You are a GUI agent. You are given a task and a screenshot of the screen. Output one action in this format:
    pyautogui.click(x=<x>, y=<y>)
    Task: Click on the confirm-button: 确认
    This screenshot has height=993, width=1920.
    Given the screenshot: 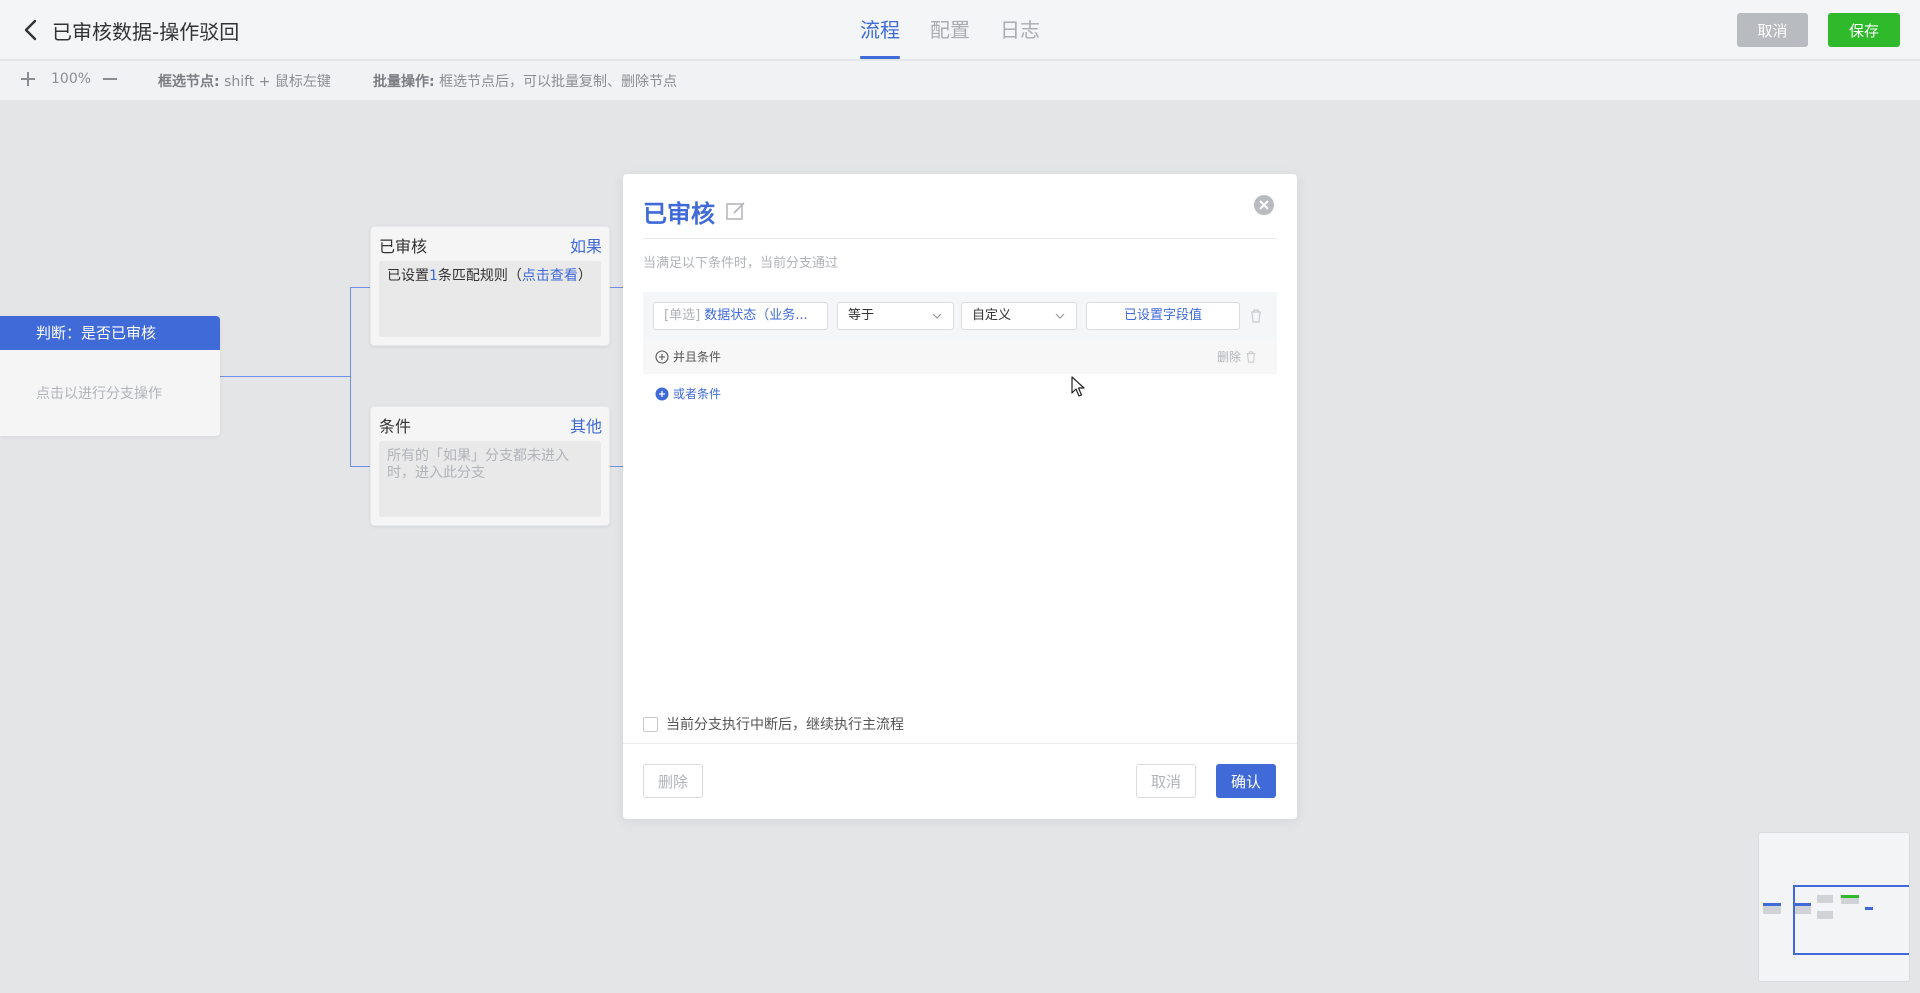 What is the action you would take?
    pyautogui.click(x=1246, y=781)
    